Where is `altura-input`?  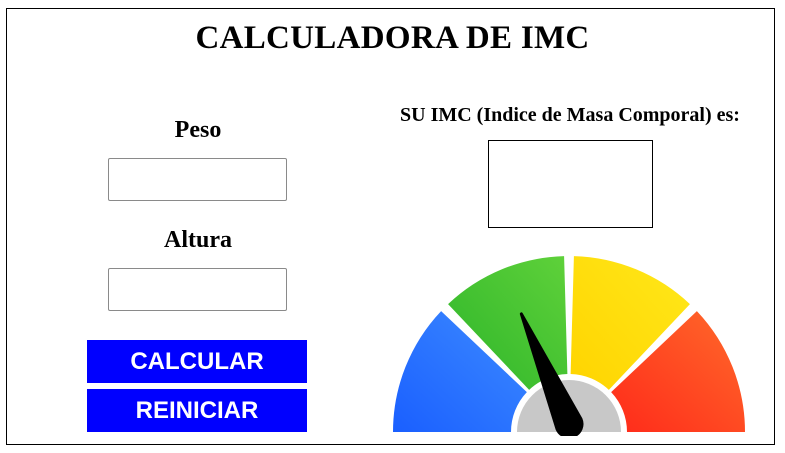
altura-input is located at coordinates (197, 289).